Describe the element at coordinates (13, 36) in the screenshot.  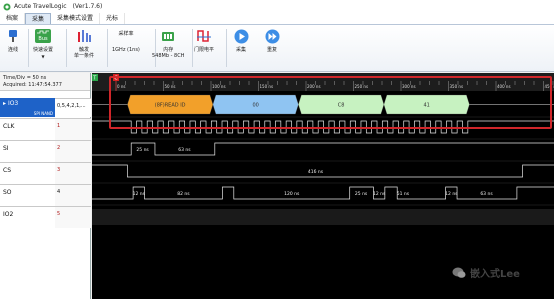
I see `connect-icon` at that location.